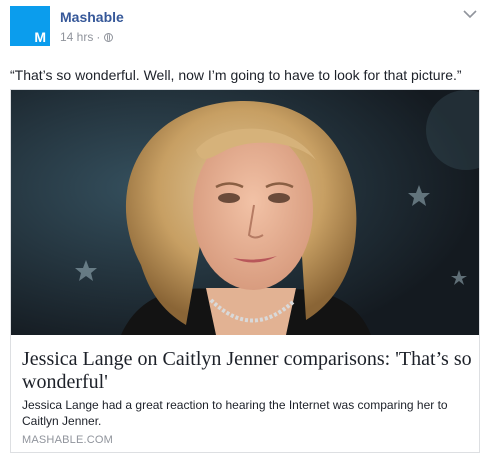  What do you see at coordinates (76, 37) in the screenshot?
I see `timestamp-link: 14 hrs` at bounding box center [76, 37].